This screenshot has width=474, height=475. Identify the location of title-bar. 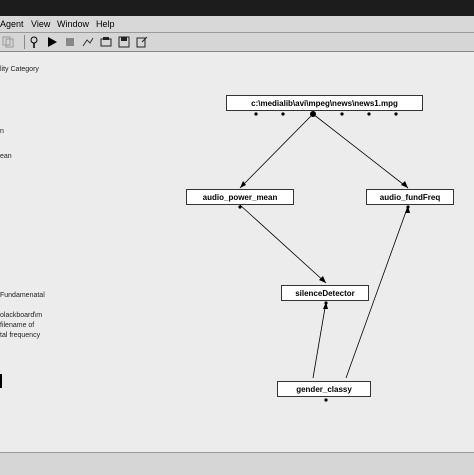
(237, 8).